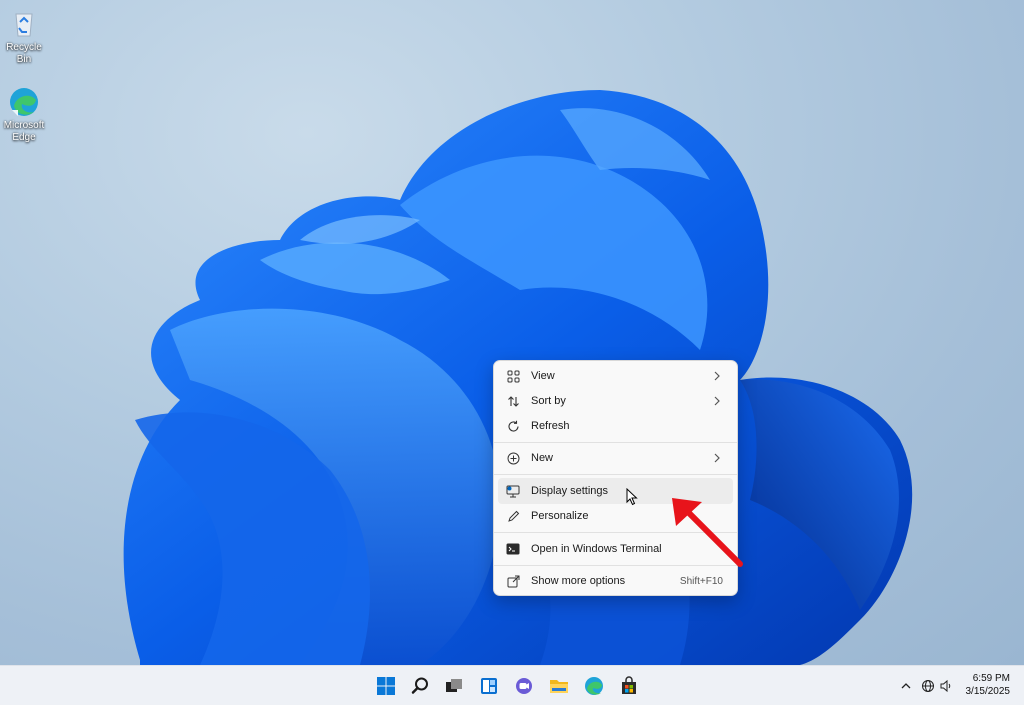 The image size is (1024, 705). I want to click on chevron-up-icon, so click(906, 686).